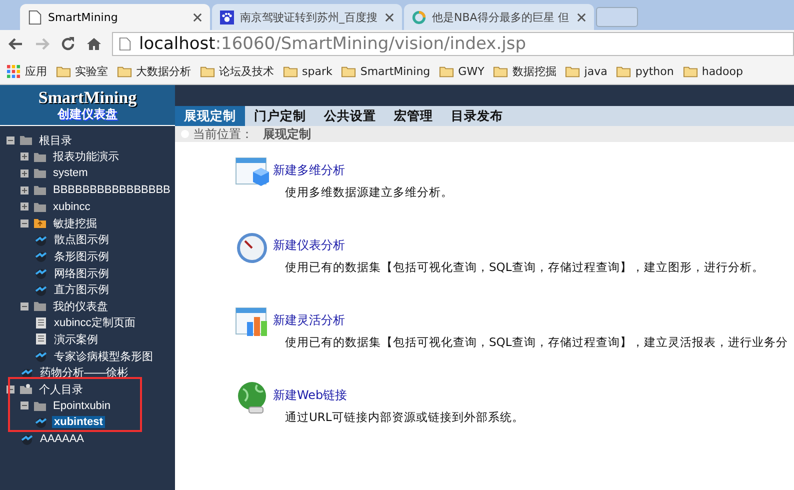 Image resolution: width=794 pixels, height=490 pixels. Describe the element at coordinates (310, 395) in the screenshot. I see `action-link: 新建Web链接` at that location.